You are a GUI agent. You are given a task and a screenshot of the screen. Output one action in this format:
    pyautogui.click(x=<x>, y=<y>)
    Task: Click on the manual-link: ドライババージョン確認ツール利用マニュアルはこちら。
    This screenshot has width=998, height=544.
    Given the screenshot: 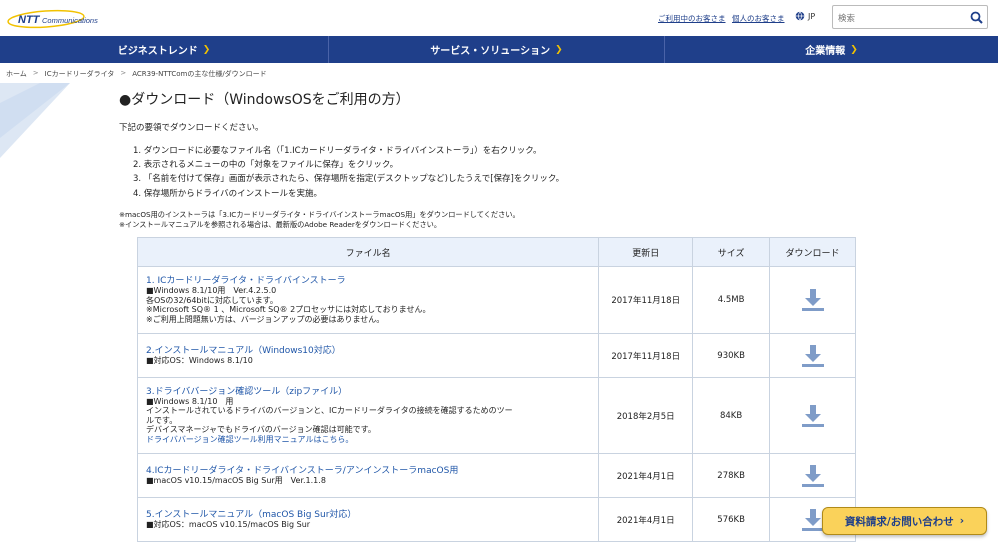 What is the action you would take?
    pyautogui.click(x=368, y=440)
    